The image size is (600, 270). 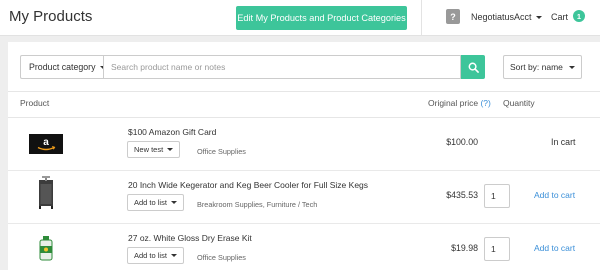 I want to click on search-icon, so click(x=473, y=67).